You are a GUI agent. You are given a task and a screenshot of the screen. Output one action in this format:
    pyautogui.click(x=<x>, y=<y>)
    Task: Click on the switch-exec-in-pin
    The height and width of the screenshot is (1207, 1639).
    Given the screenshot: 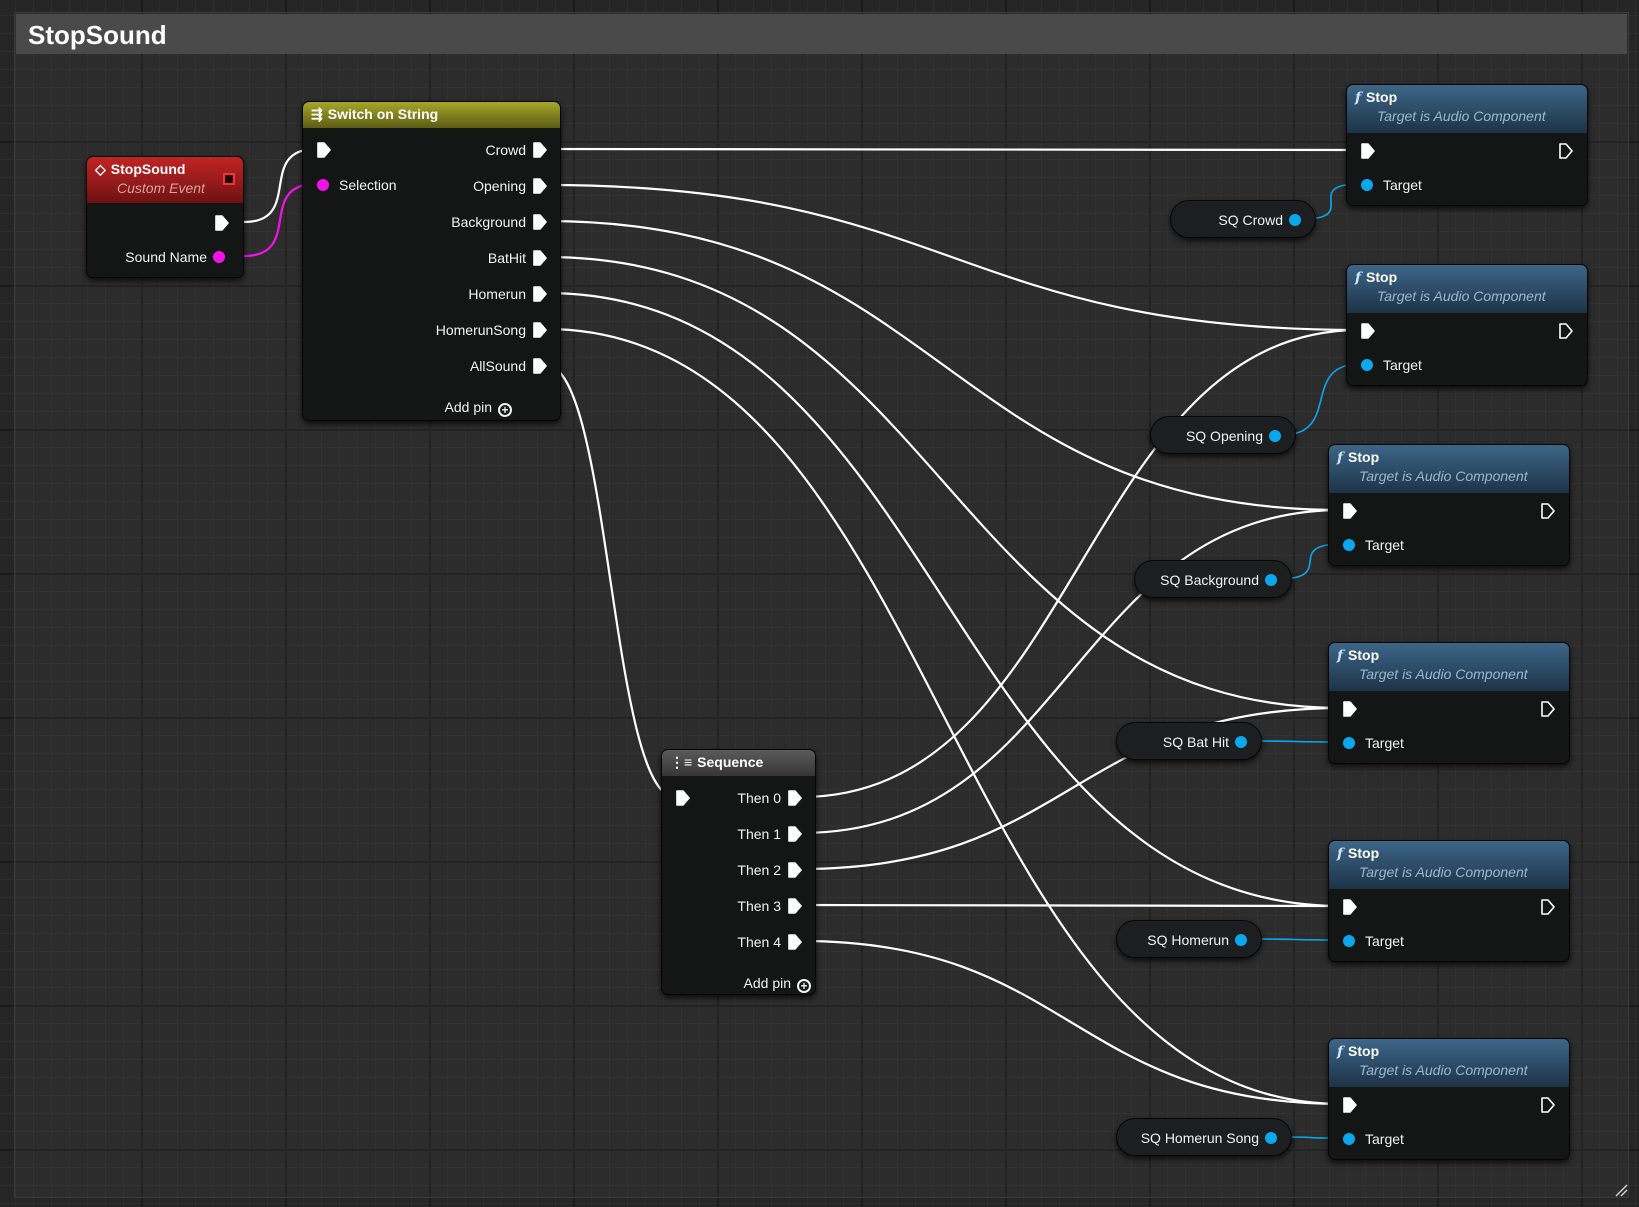 What is the action you would take?
    pyautogui.click(x=324, y=150)
    